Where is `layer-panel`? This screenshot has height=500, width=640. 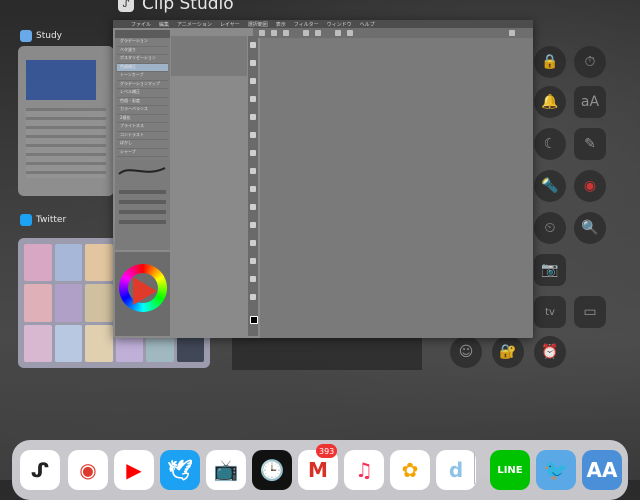 layer-panel is located at coordinates (209, 56).